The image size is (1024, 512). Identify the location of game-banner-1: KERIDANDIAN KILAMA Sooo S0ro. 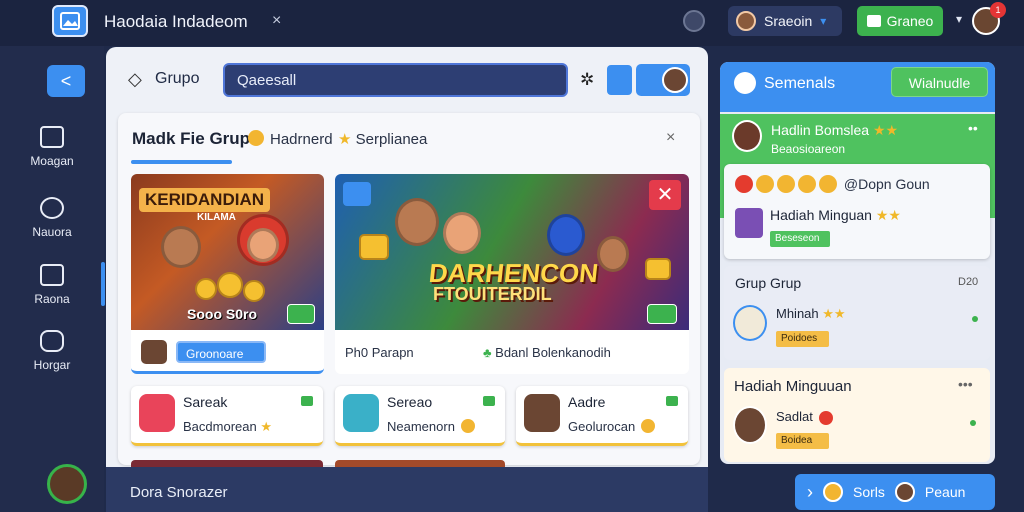
(227, 252).